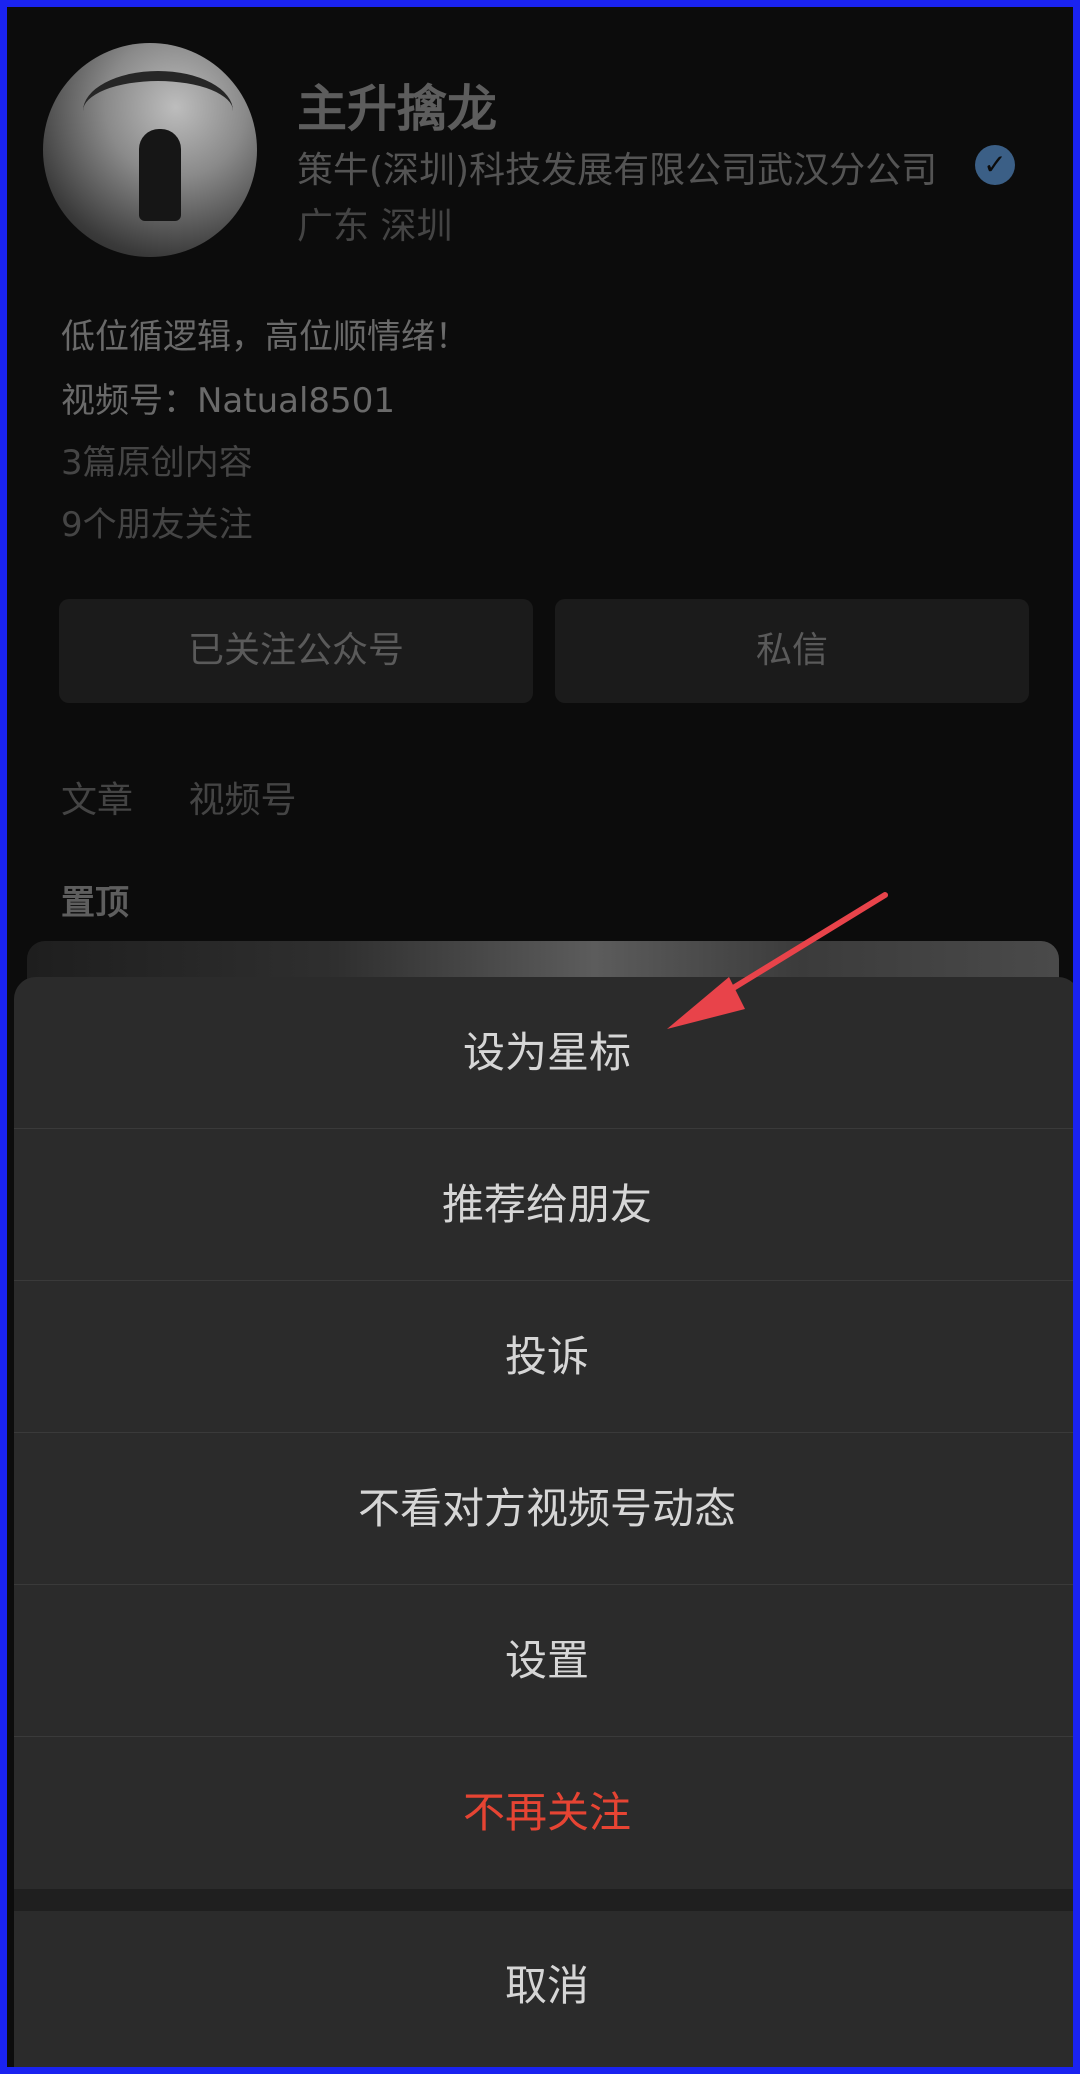 The width and height of the screenshot is (1080, 2074). What do you see at coordinates (228, 401) in the screenshot?
I see `channel-id: 视频号：Natual8501` at bounding box center [228, 401].